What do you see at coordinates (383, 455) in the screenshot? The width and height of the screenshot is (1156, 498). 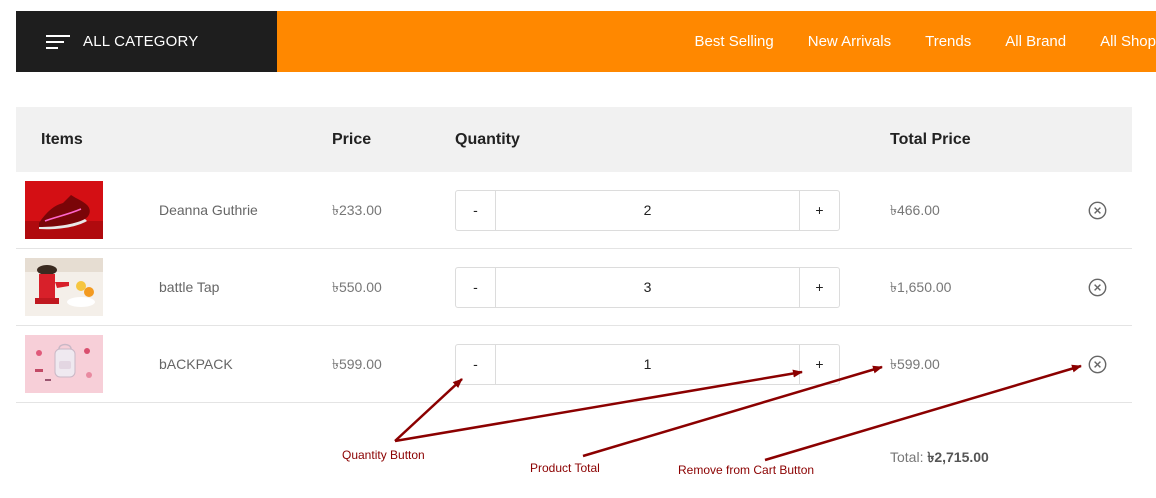 I see `annotation-quantity-button: Quantity Button` at bounding box center [383, 455].